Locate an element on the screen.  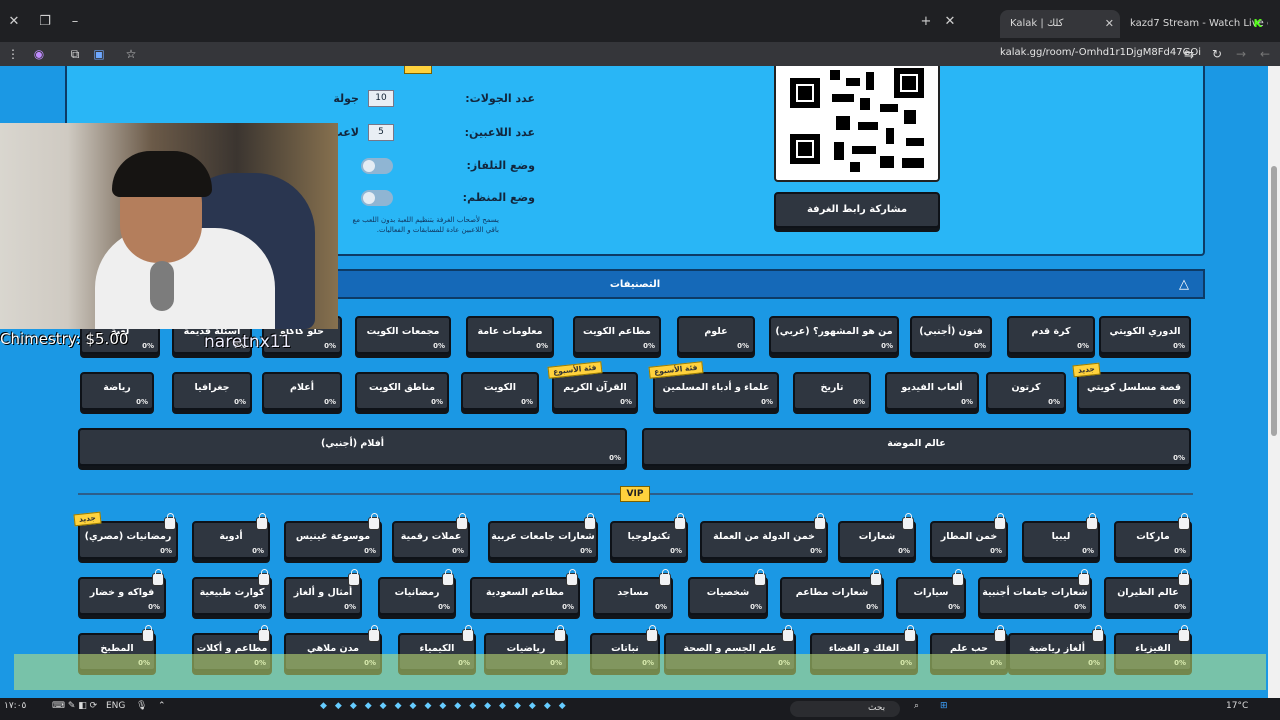
category-button: علماء و أدباء المسلمين 0% is located at coordinates (716, 391).